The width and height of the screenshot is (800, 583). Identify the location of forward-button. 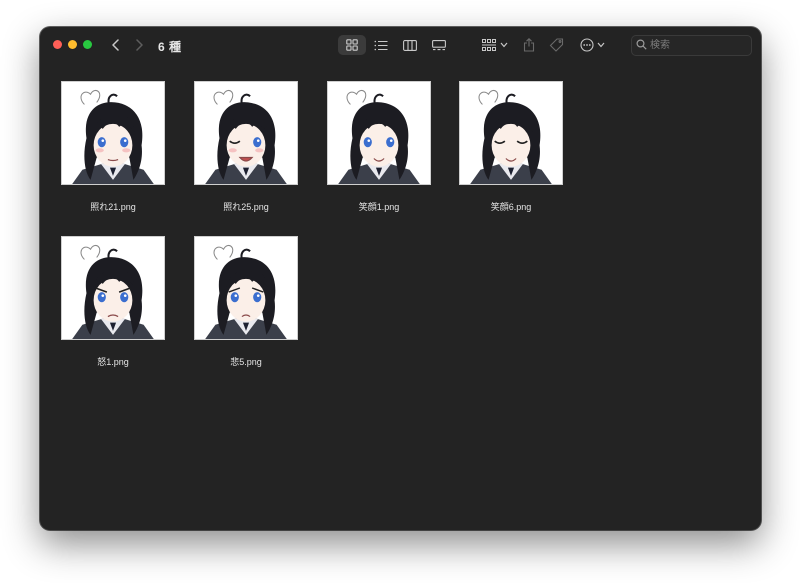
(139, 45).